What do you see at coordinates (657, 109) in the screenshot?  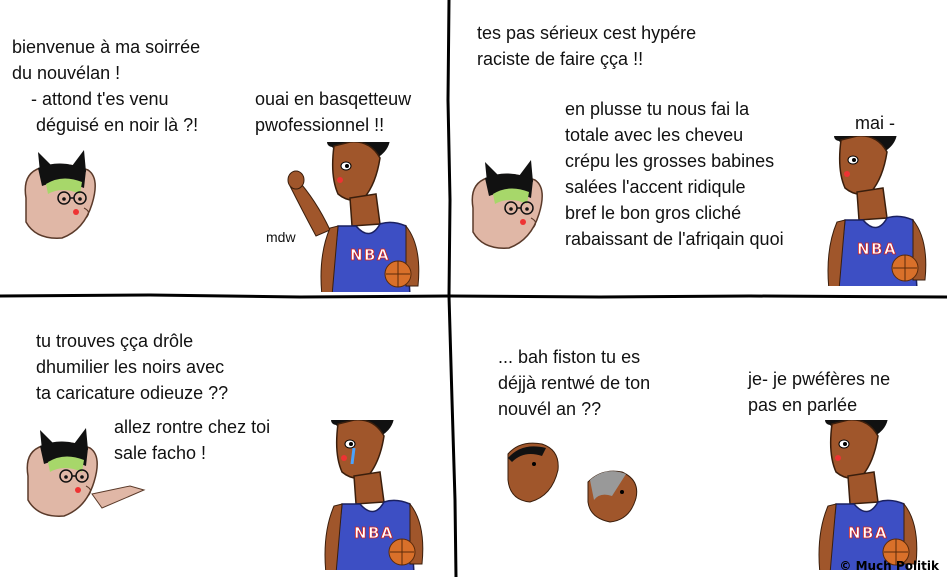 I see `cat-speech-line-3: en plusse tu nous fai la` at bounding box center [657, 109].